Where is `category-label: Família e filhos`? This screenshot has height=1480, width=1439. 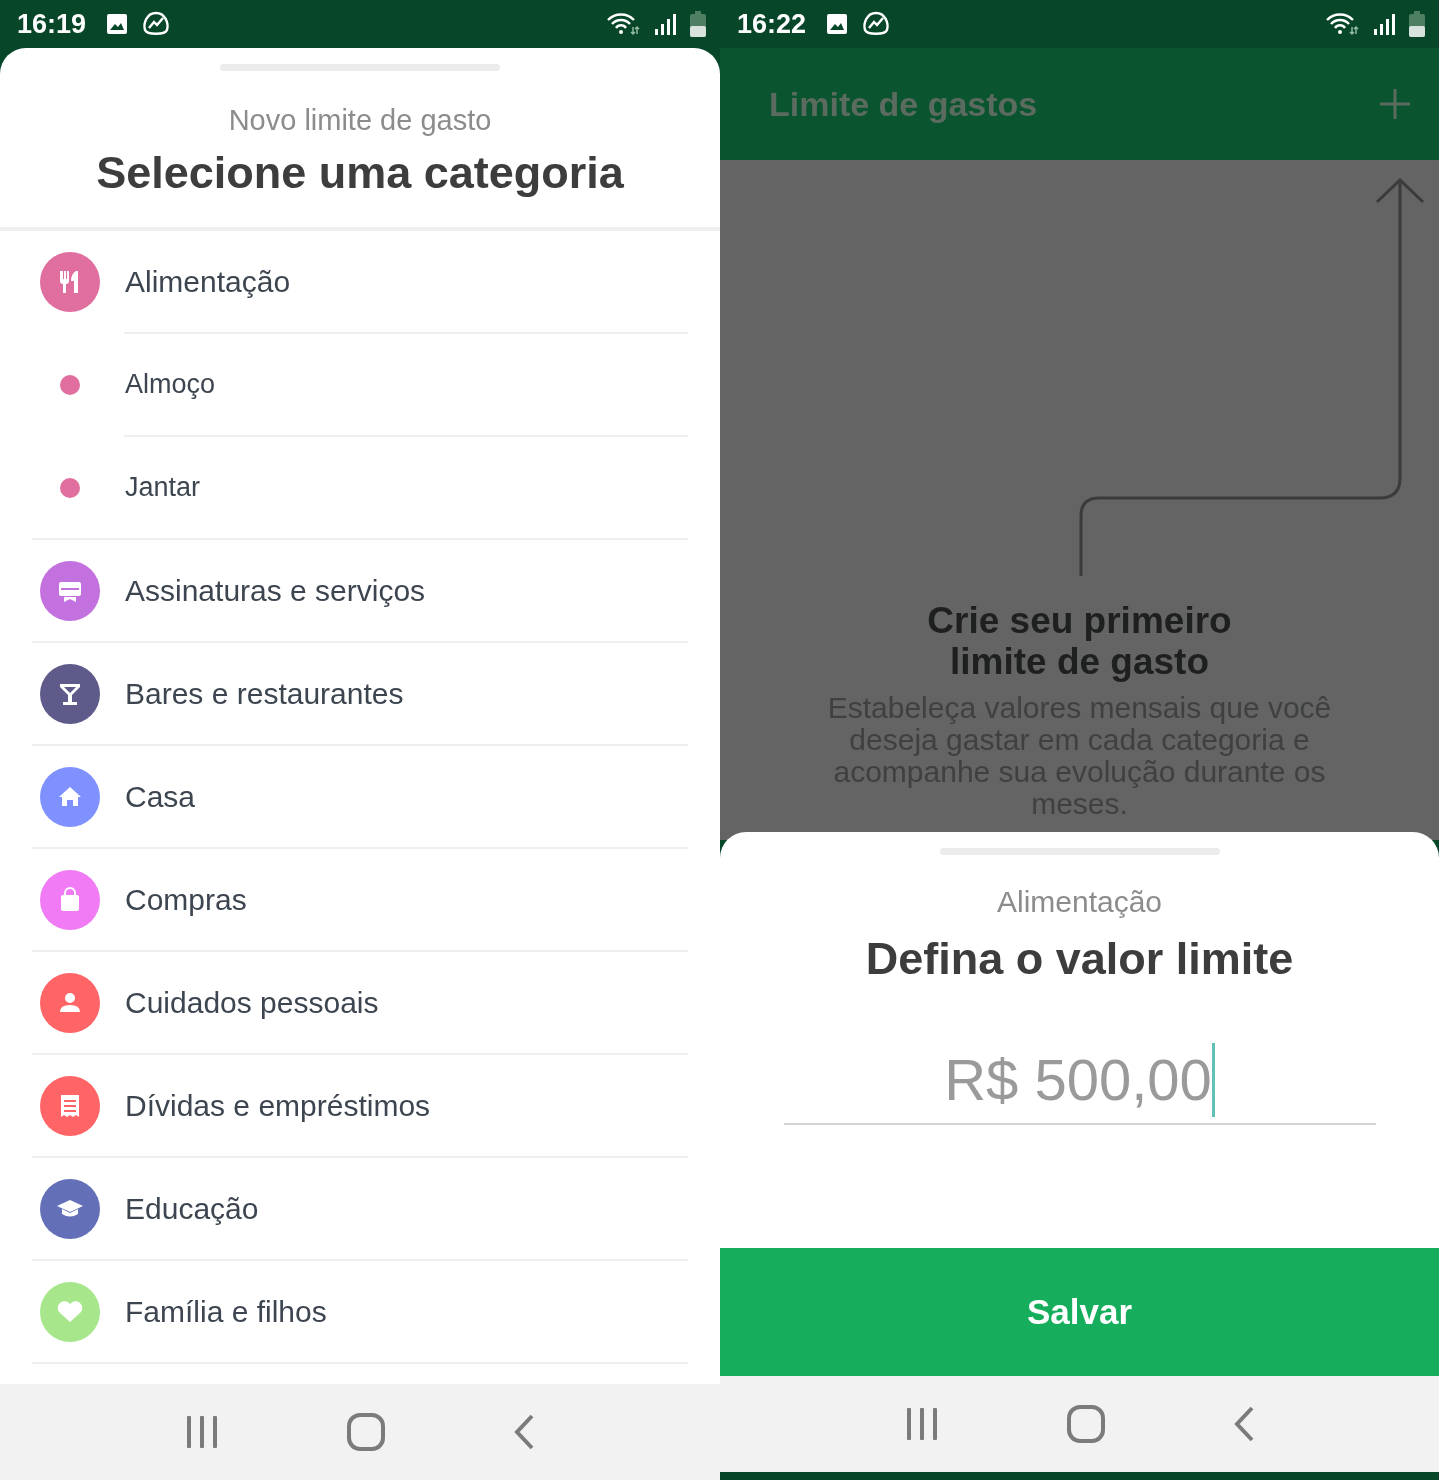 category-label: Família e filhos is located at coordinates (226, 1311).